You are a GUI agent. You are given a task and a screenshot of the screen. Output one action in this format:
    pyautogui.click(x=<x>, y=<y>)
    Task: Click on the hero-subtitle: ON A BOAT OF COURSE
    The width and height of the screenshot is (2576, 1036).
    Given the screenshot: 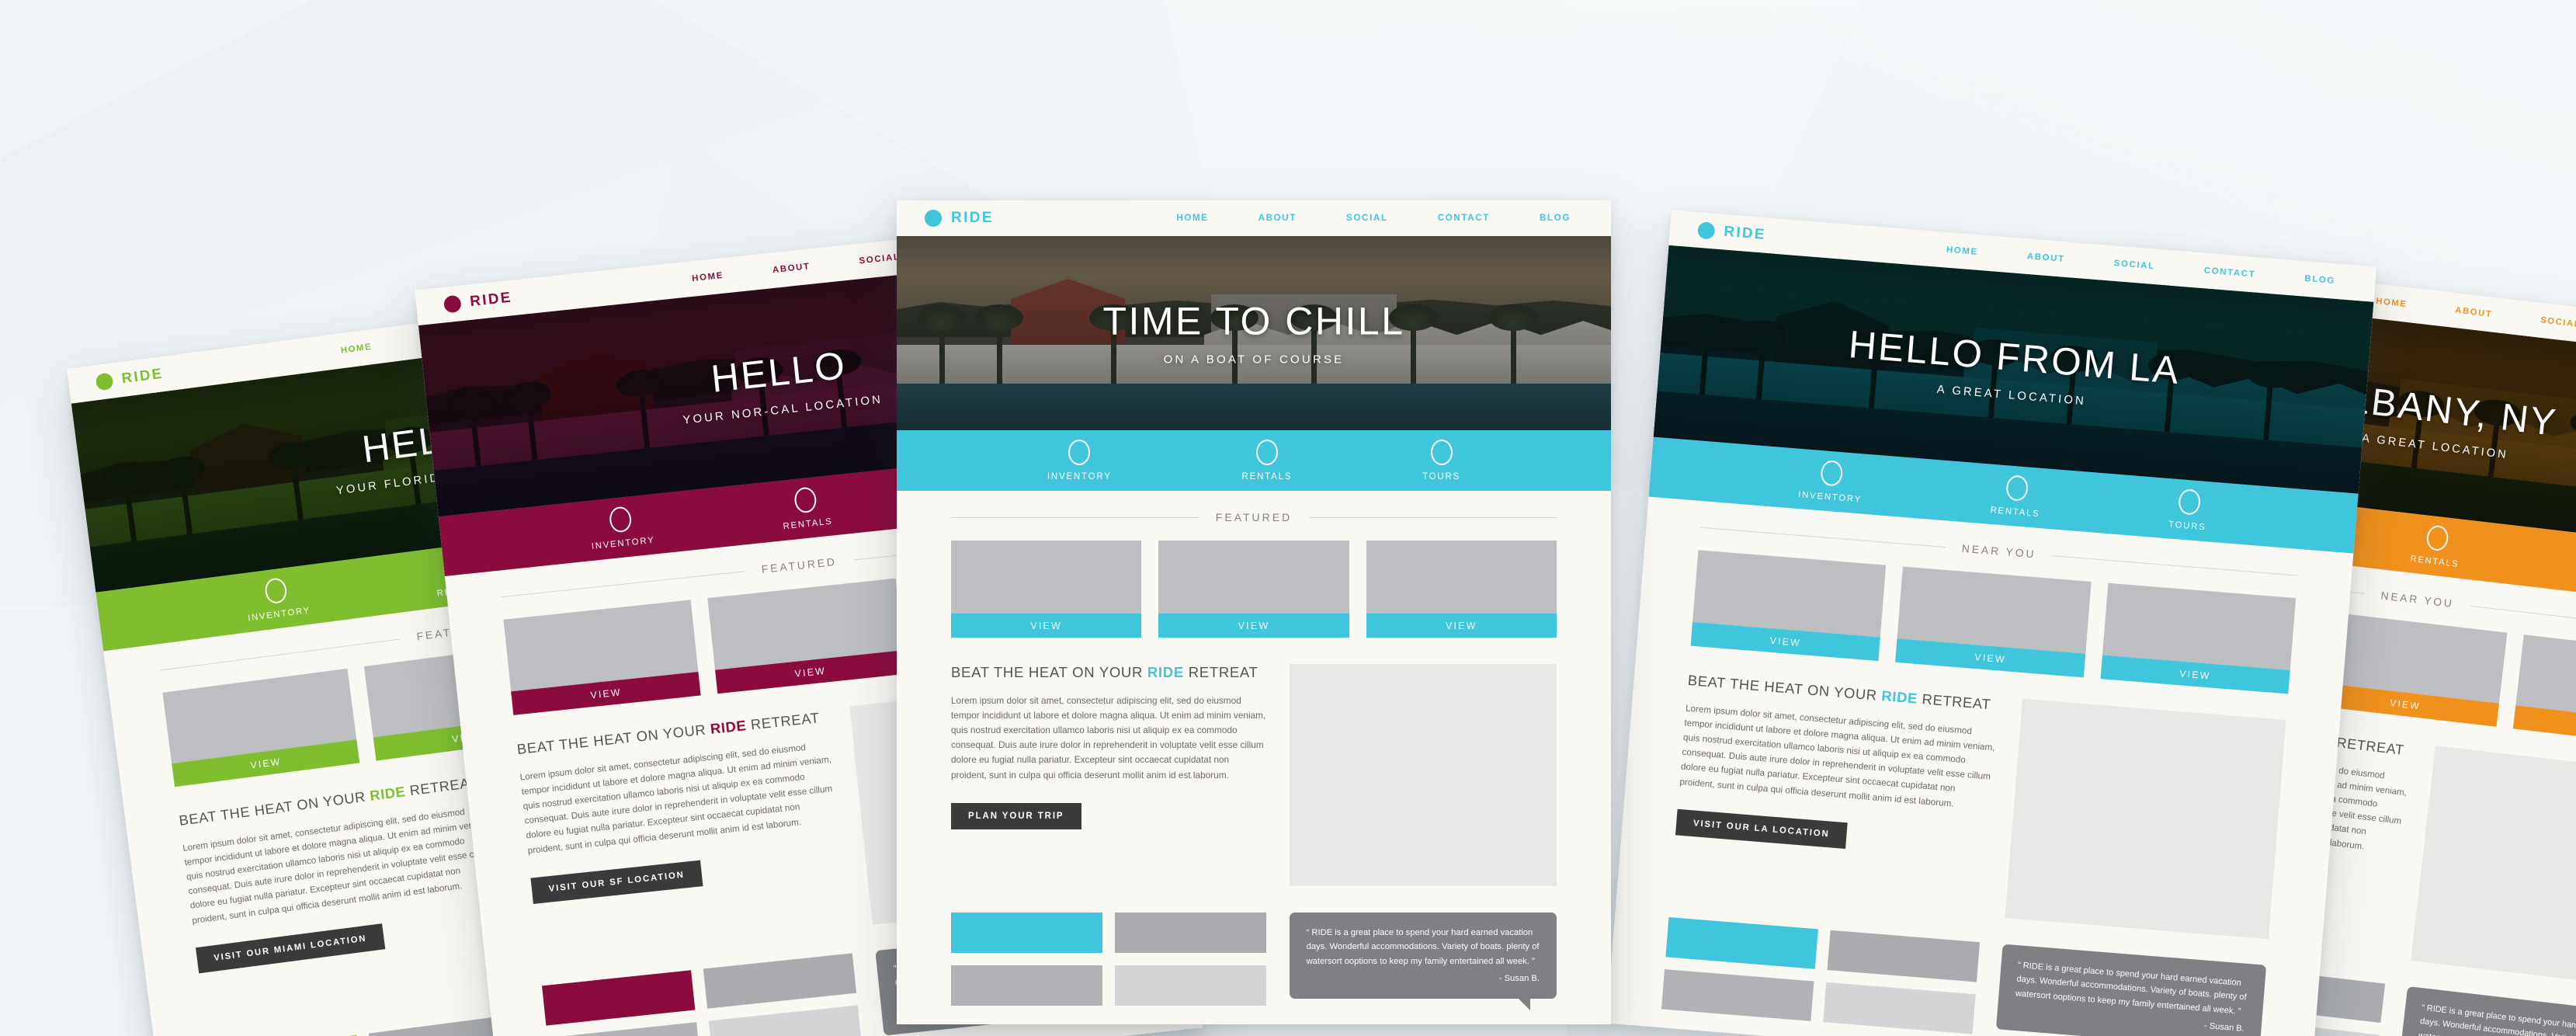 What is the action you would take?
    pyautogui.click(x=1254, y=359)
    